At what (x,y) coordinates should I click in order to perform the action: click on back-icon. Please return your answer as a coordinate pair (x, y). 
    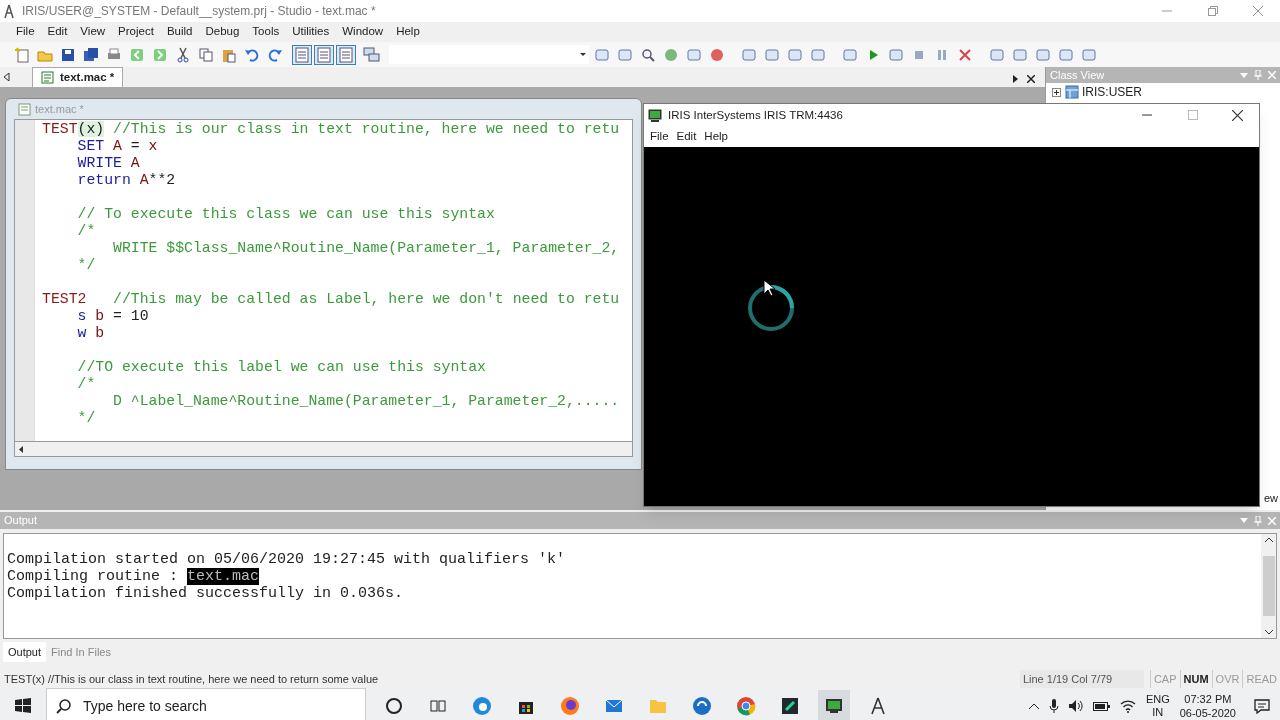
    Looking at the image, I should click on (137, 54).